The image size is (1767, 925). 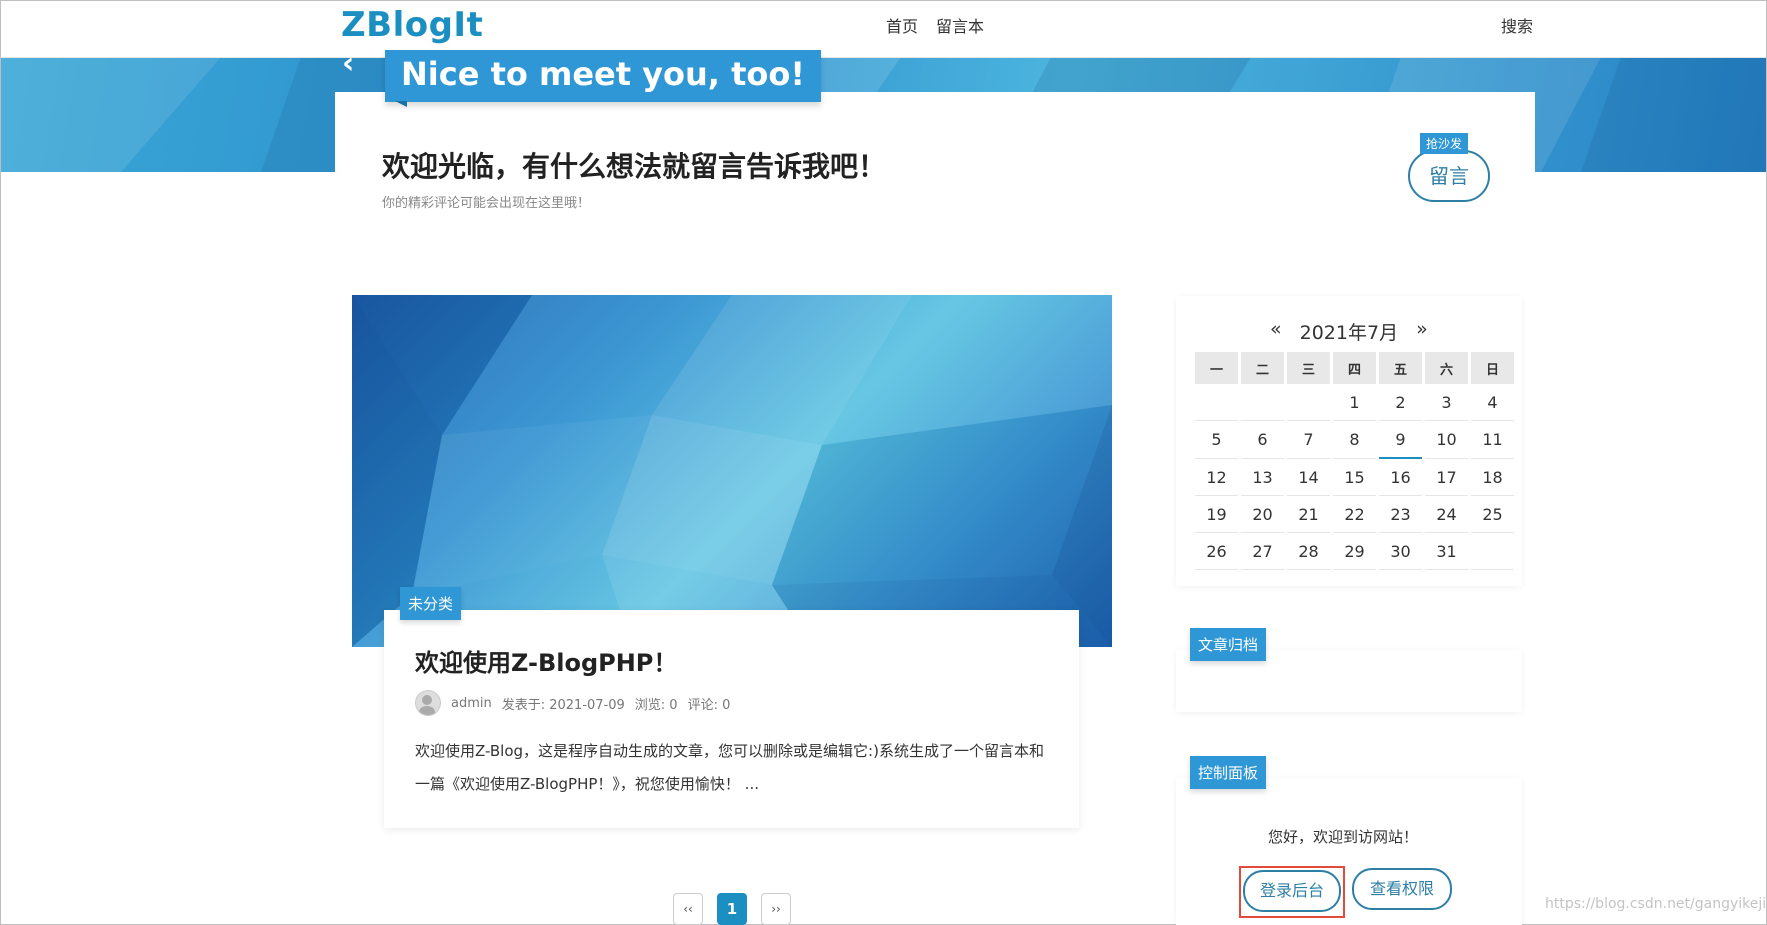 I want to click on calendar-day: 31, so click(x=1446, y=551).